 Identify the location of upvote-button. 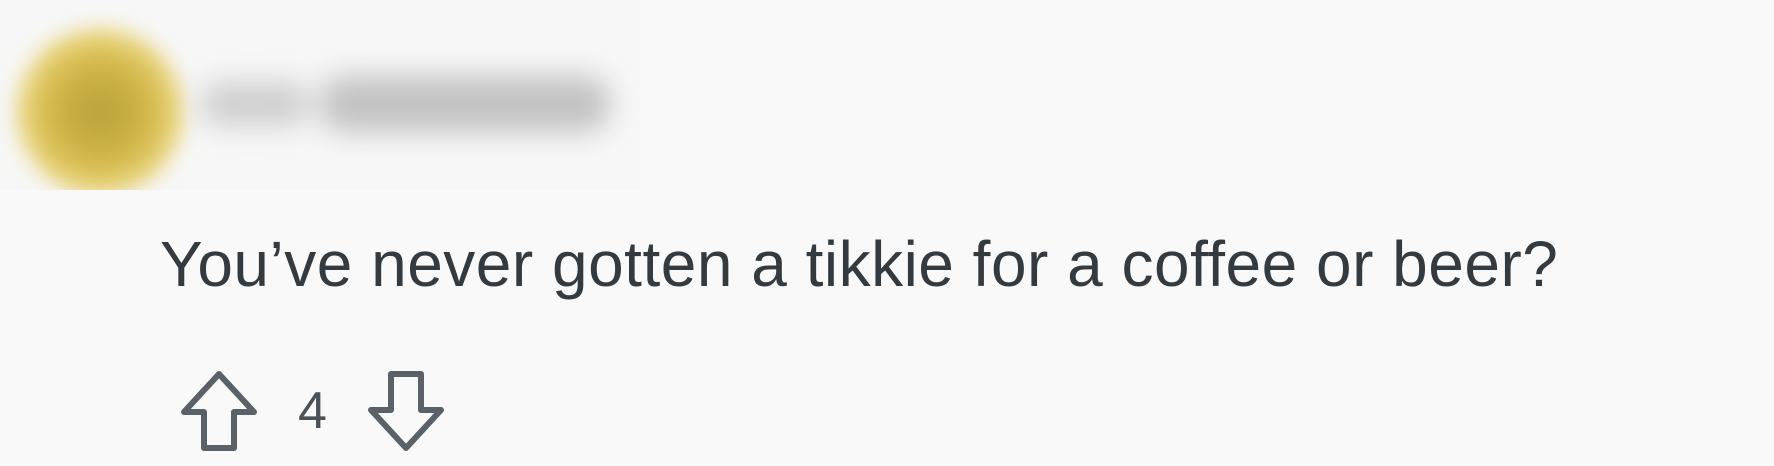
(219, 411).